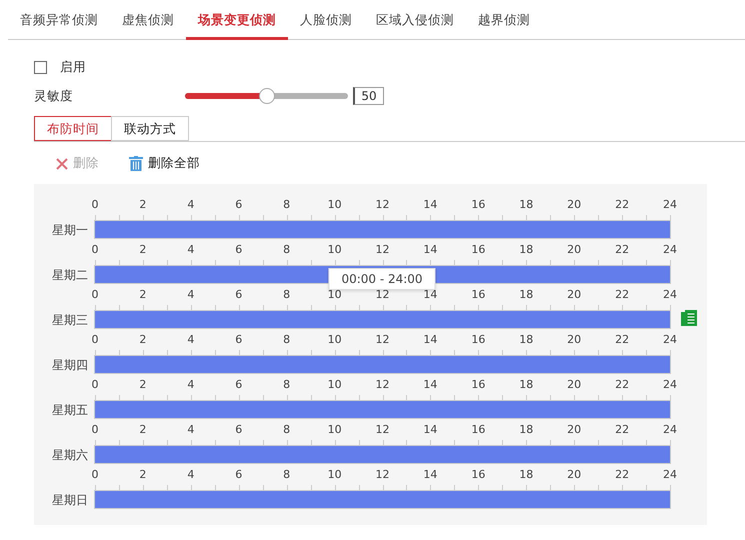 The height and width of the screenshot is (540, 745). What do you see at coordinates (70, 455) in the screenshot?
I see `day-label: 星期六` at bounding box center [70, 455].